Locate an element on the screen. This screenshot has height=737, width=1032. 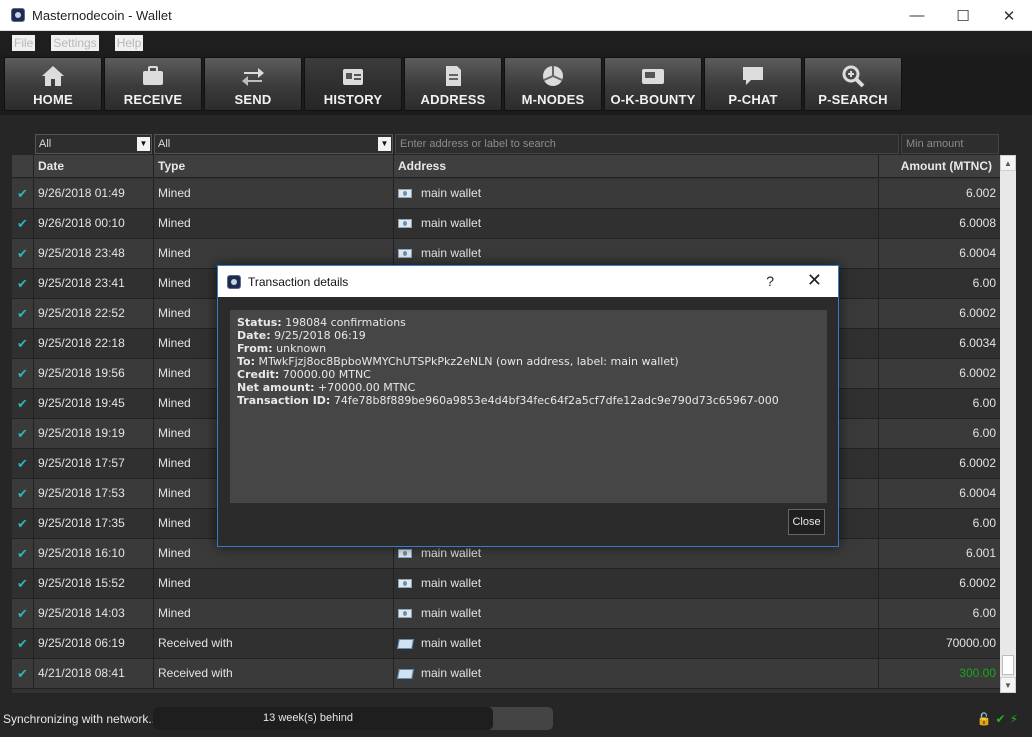
detail-label: Transaction ID: is located at coordinates (284, 400).